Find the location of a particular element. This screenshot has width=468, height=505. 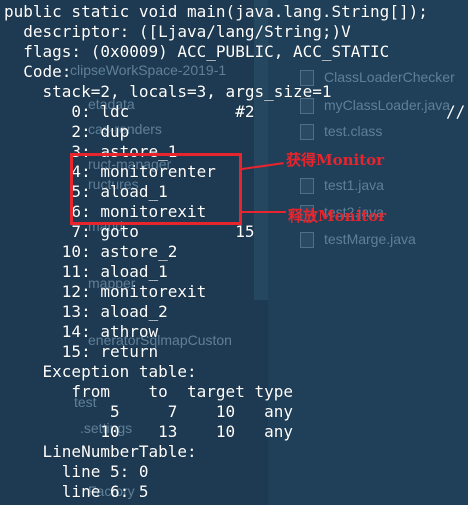

comment-slashes: // is located at coordinates (456, 111).